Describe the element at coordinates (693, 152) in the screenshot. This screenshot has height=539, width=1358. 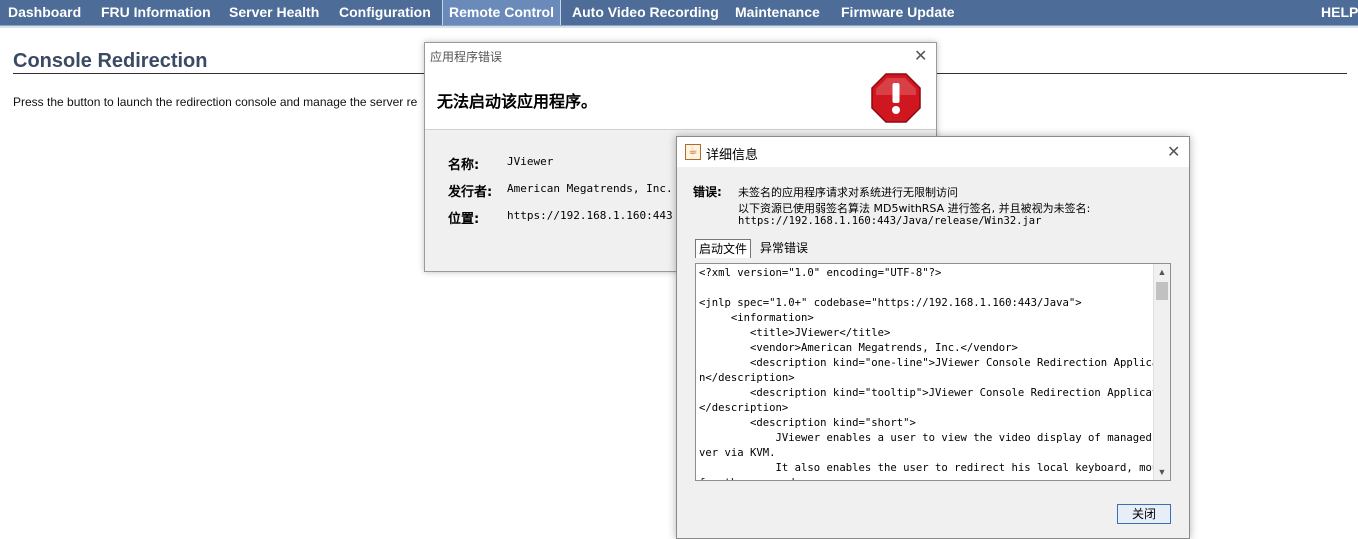
I see `java-icon: ☕` at that location.